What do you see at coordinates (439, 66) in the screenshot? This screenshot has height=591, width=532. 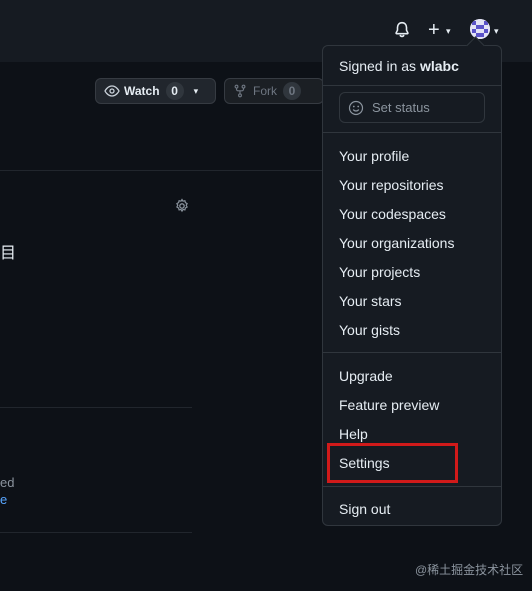 I see `username: wlabc` at bounding box center [439, 66].